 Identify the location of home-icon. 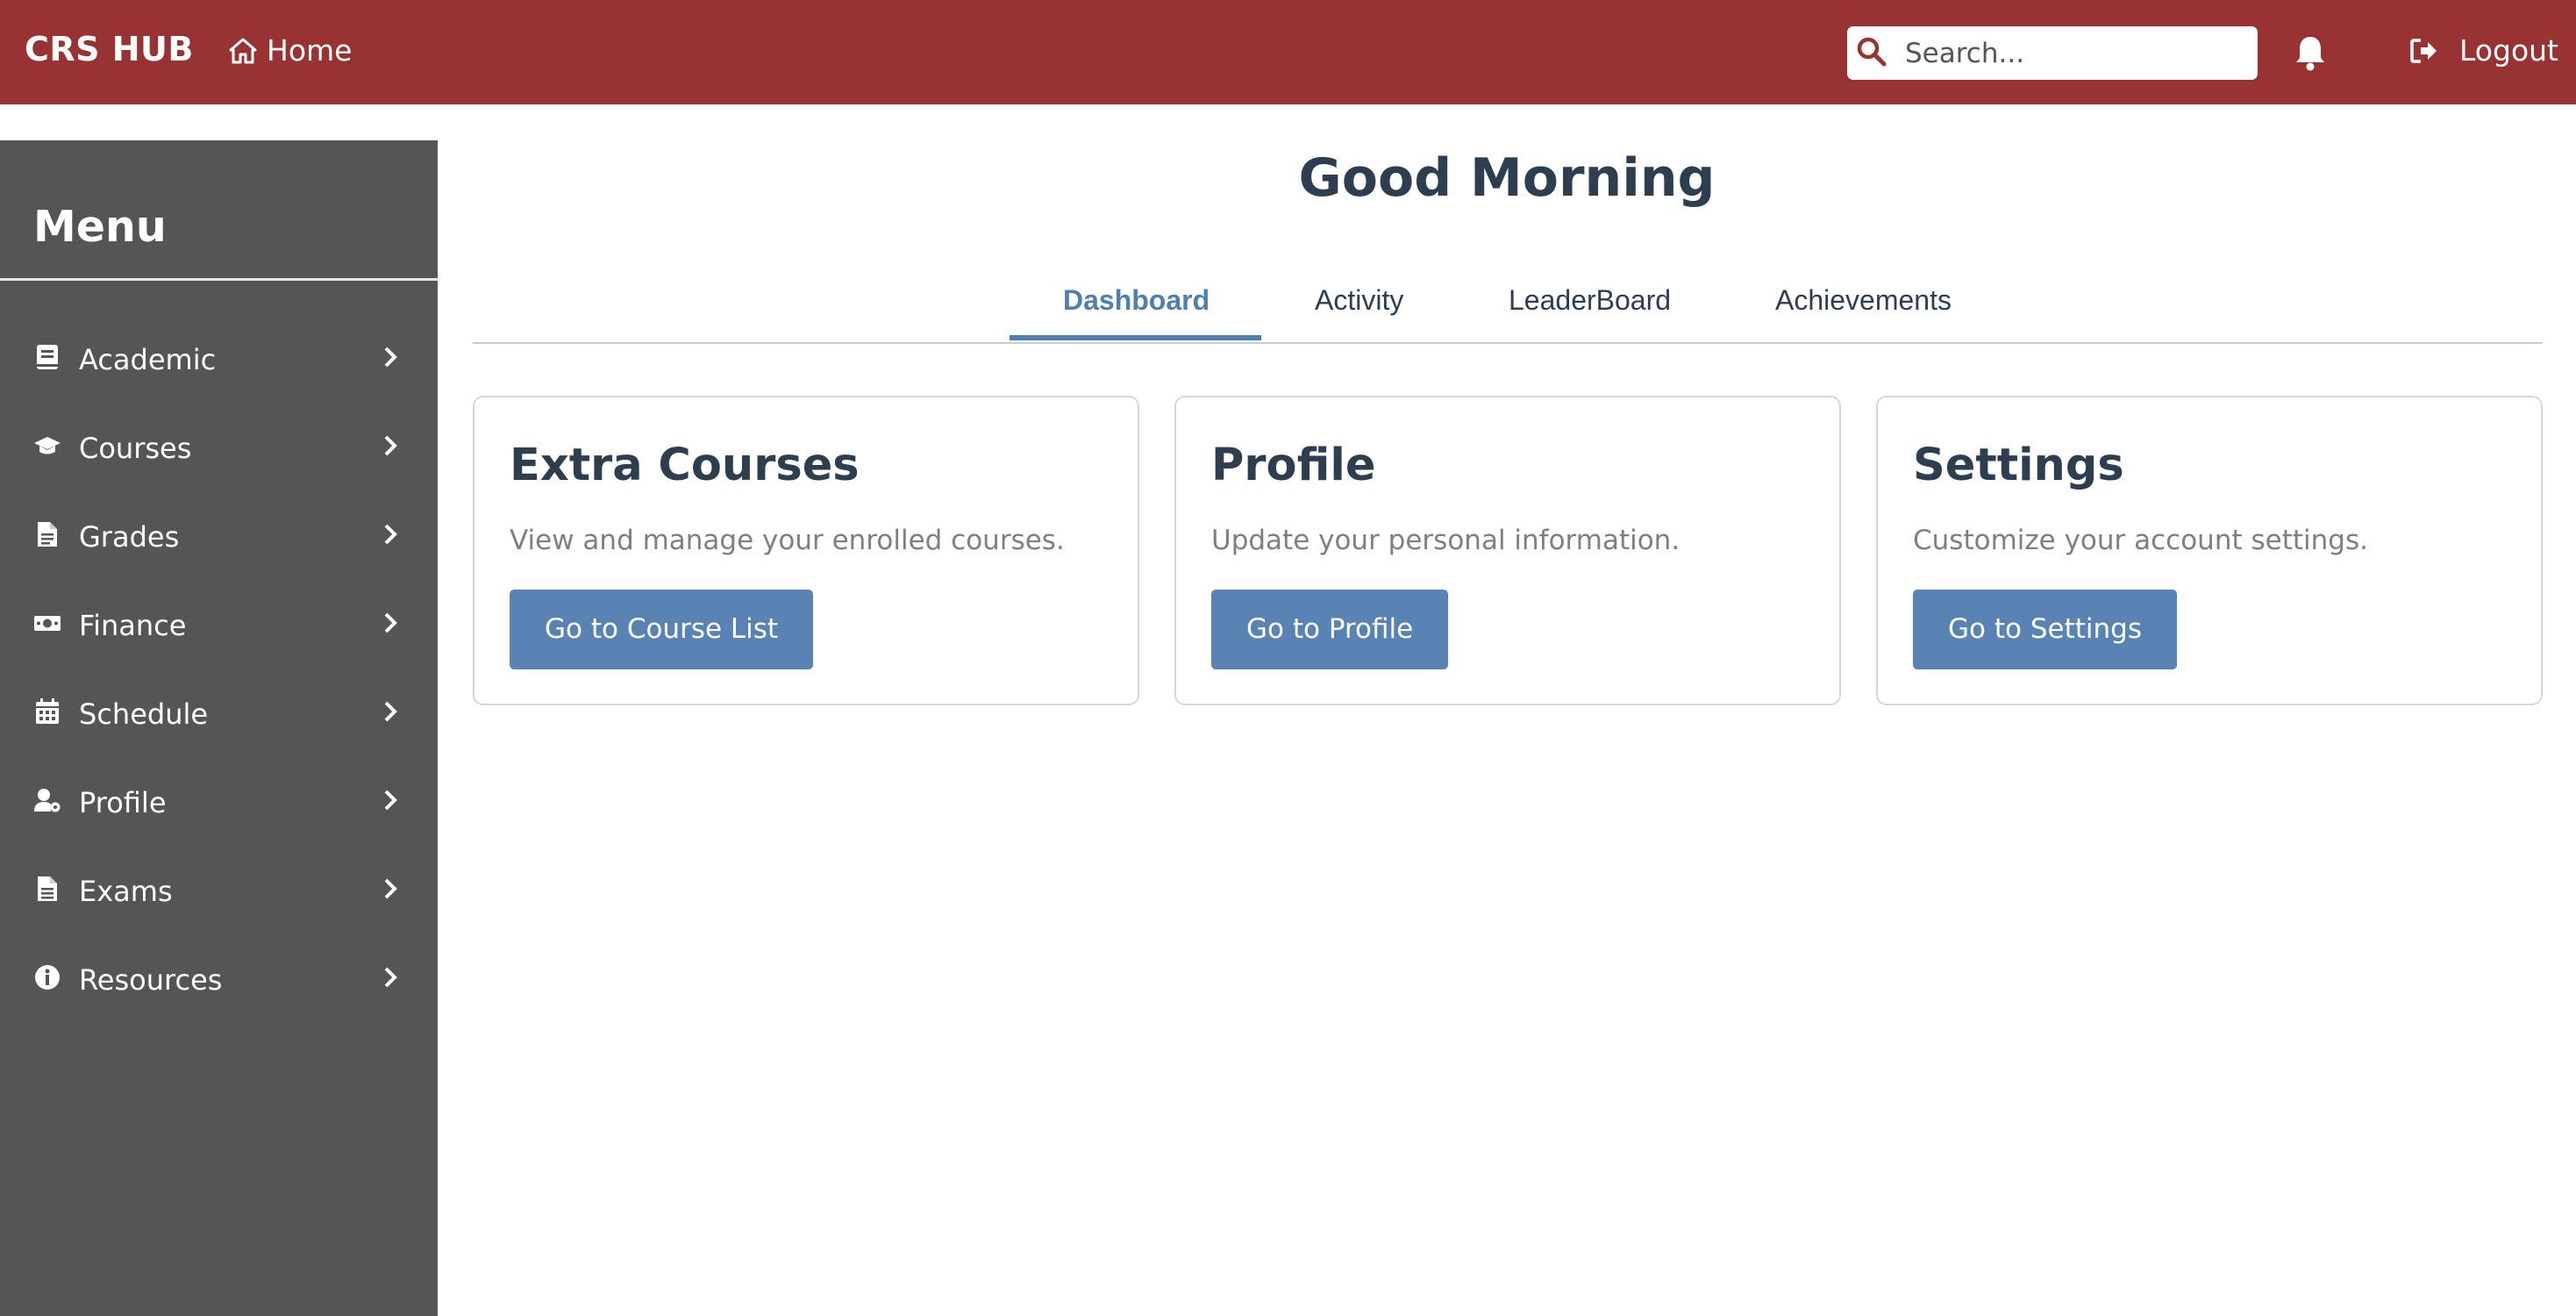
(243, 50).